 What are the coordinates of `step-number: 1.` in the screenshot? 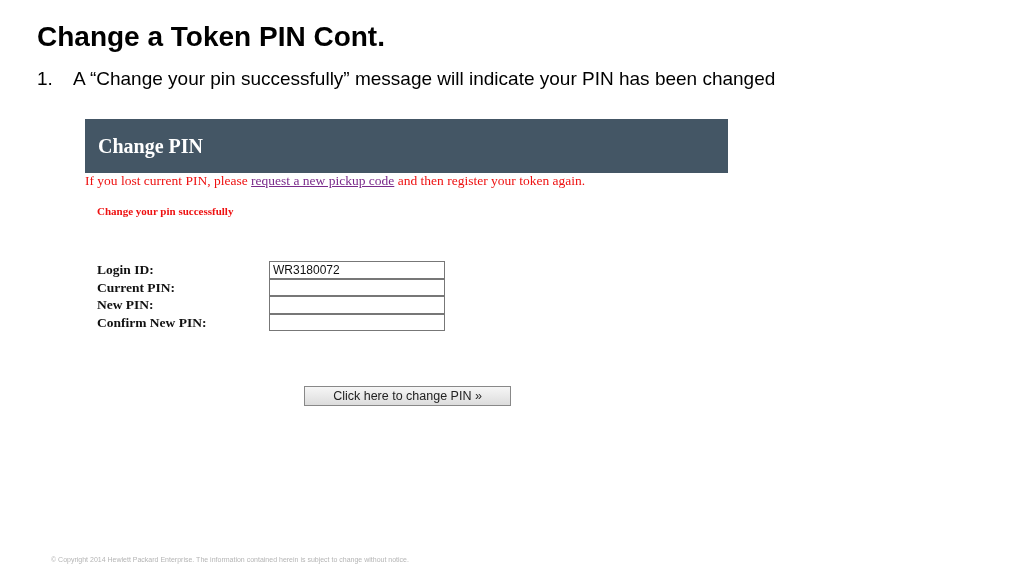 It's located at (45, 79).